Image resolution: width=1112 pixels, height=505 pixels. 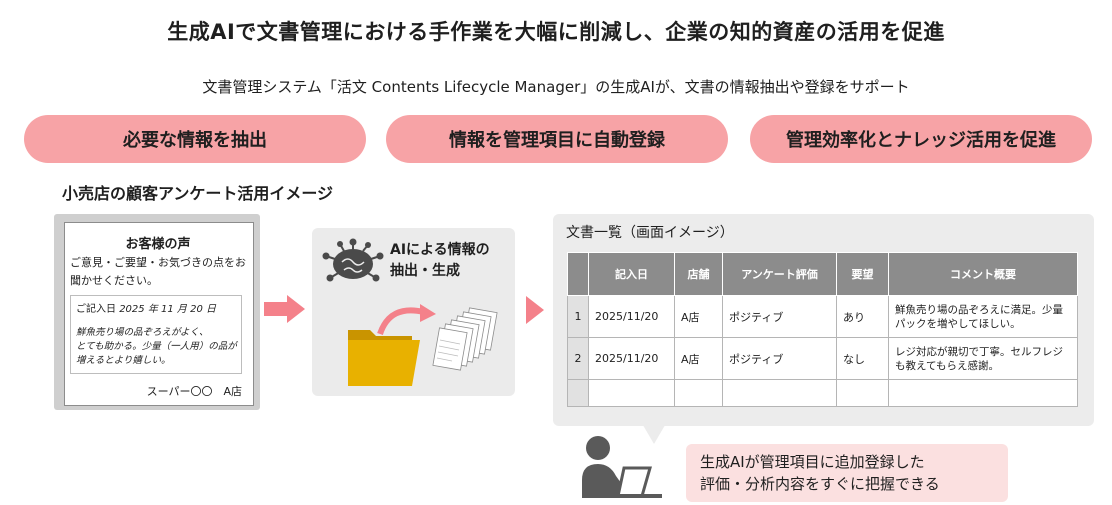 I want to click on brain-network-icon, so click(x=353, y=260).